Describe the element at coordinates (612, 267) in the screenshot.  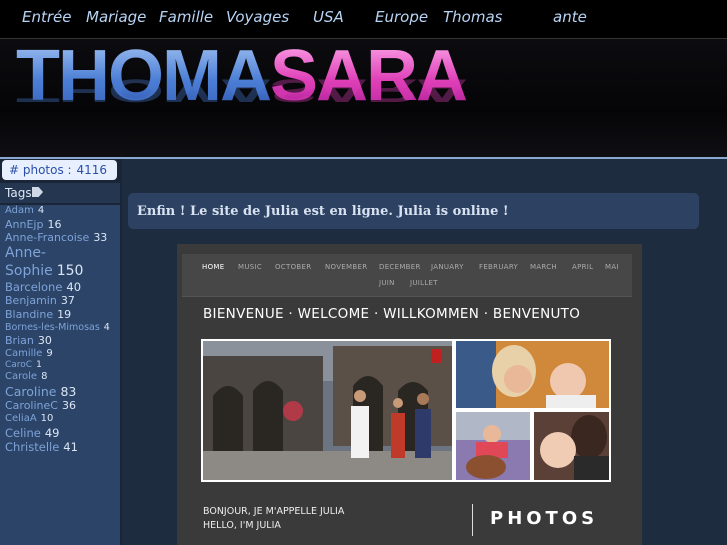
I see `julia-nav-mai: MAI` at that location.